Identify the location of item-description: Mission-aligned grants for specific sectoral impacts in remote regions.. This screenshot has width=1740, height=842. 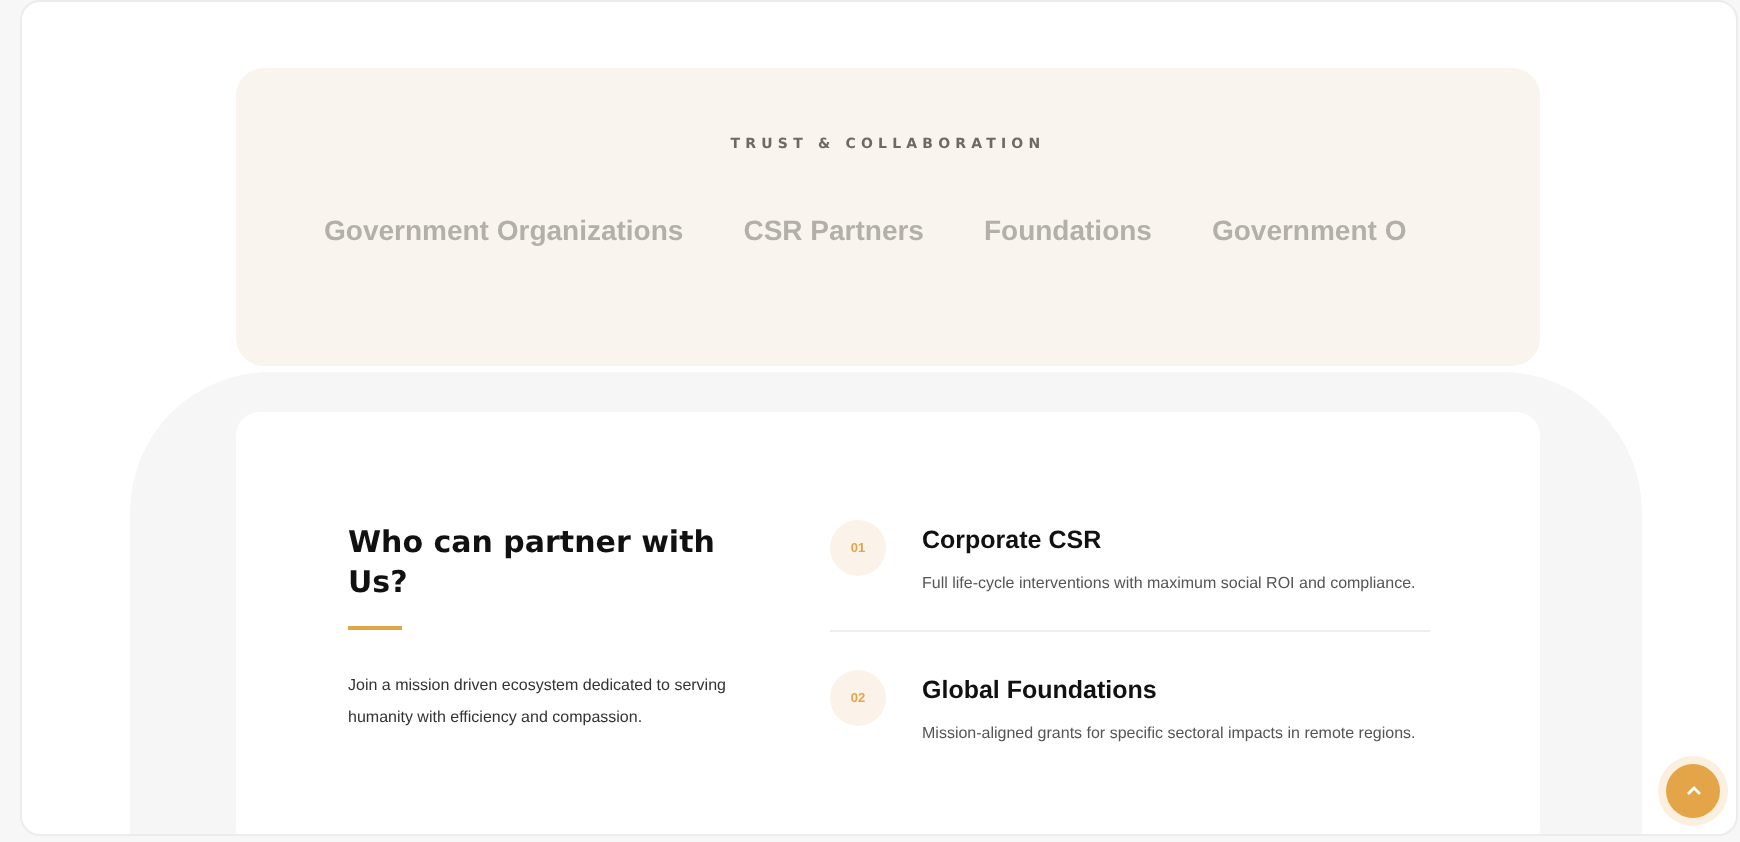
(1170, 734).